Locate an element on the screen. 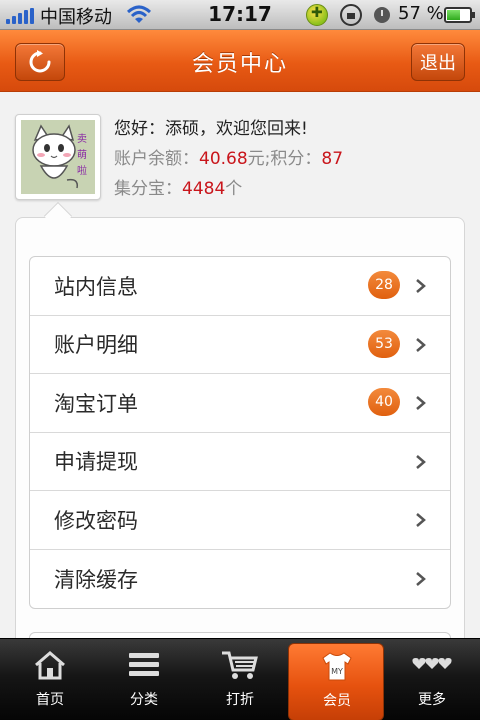 This screenshot has height=720, width=480. avatar: 卖 萌 啦 is located at coordinates (58, 157).